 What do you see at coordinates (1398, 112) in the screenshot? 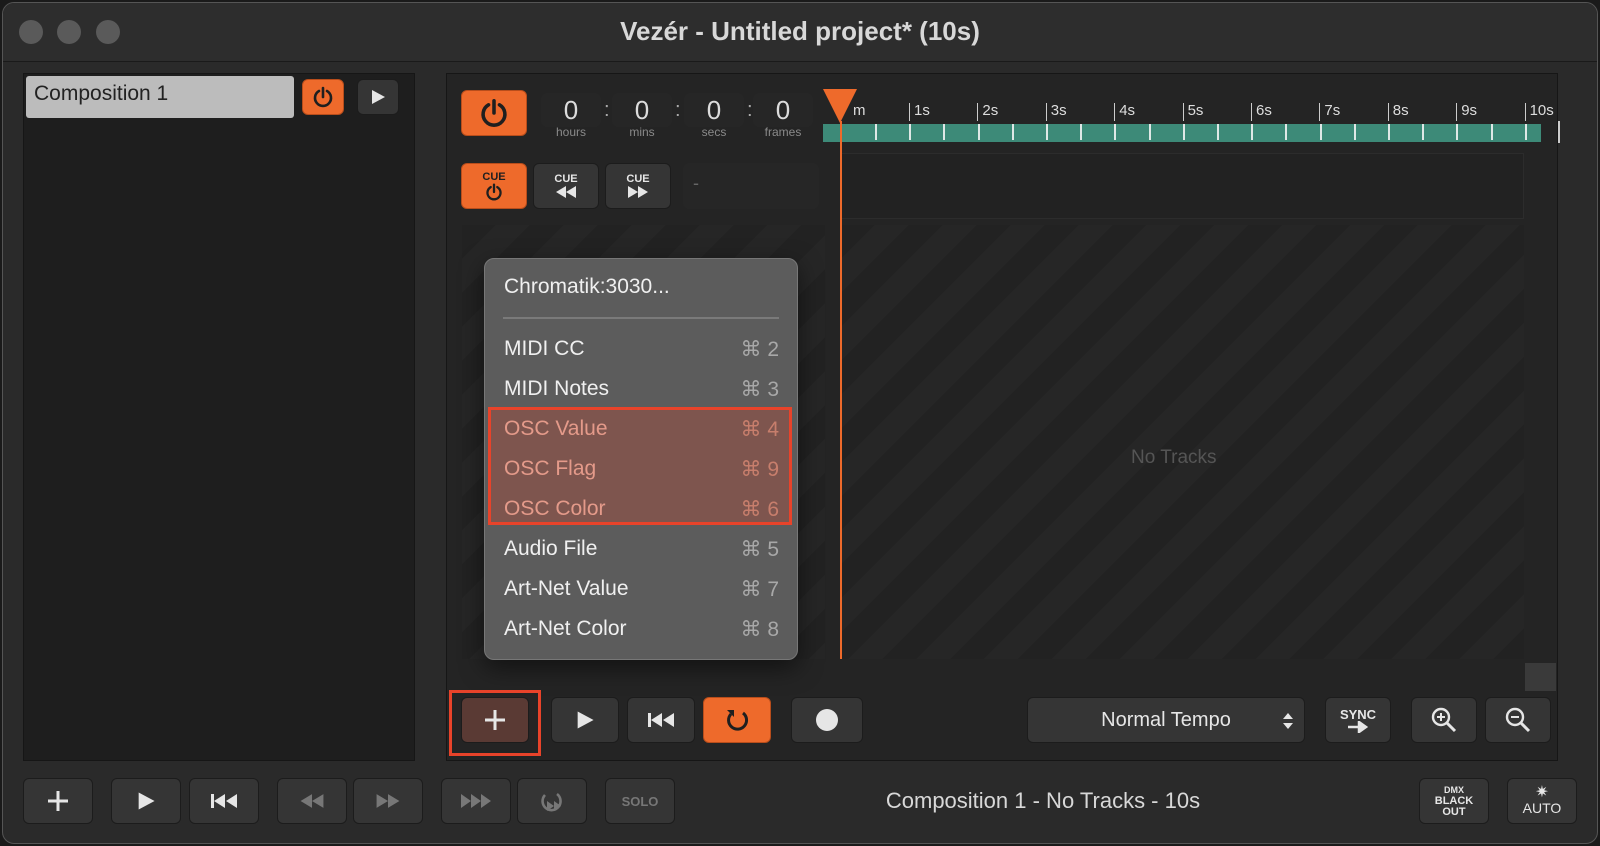
I see `ruler-tick-label: 8s` at bounding box center [1398, 112].